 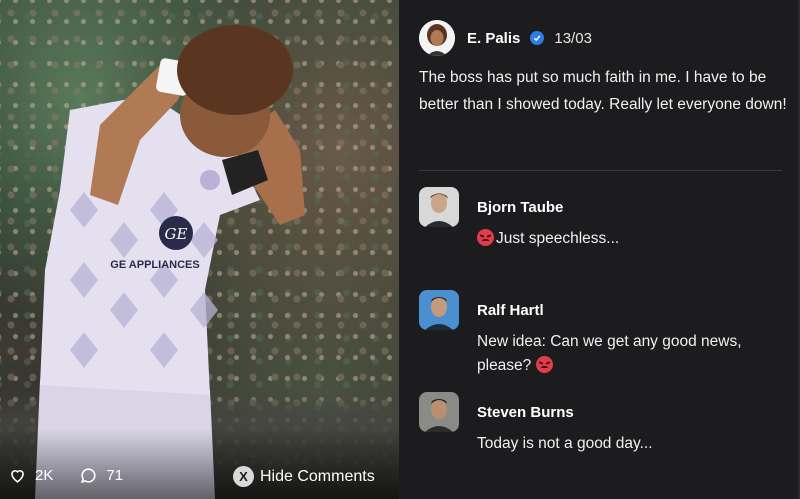 I want to click on speech-bubble-icon, so click(x=88, y=475).